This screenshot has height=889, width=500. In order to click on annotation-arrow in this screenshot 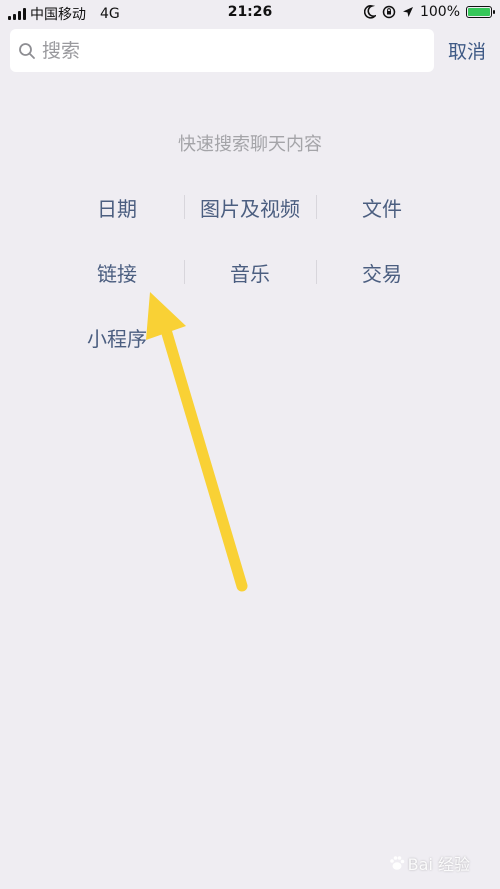, I will do `click(197, 442)`.